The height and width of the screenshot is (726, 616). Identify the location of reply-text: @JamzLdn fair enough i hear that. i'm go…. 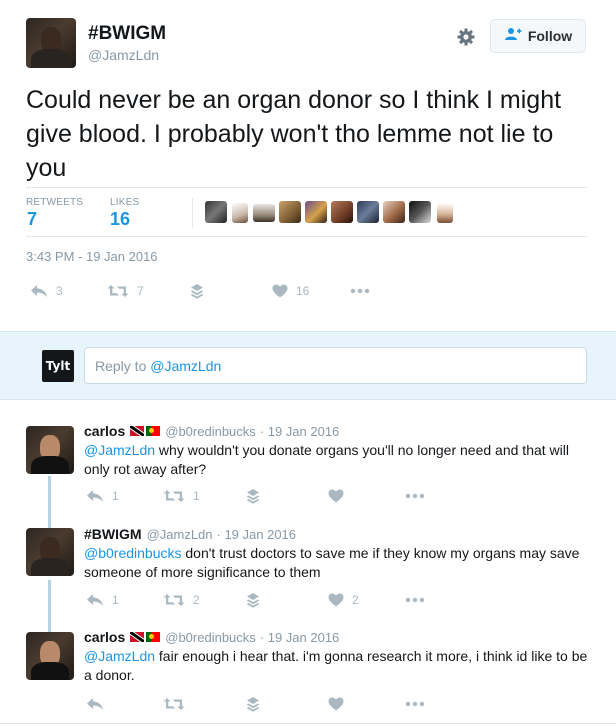
(339, 666).